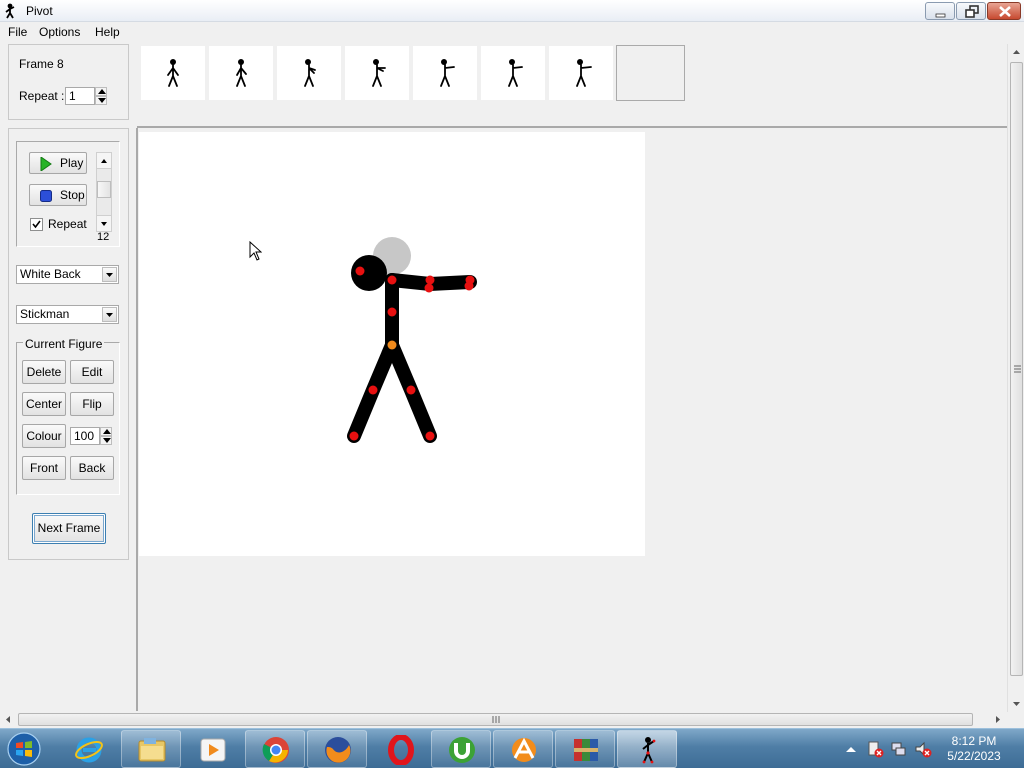 The height and width of the screenshot is (768, 1024). I want to click on windows-start-icon, so click(24, 749).